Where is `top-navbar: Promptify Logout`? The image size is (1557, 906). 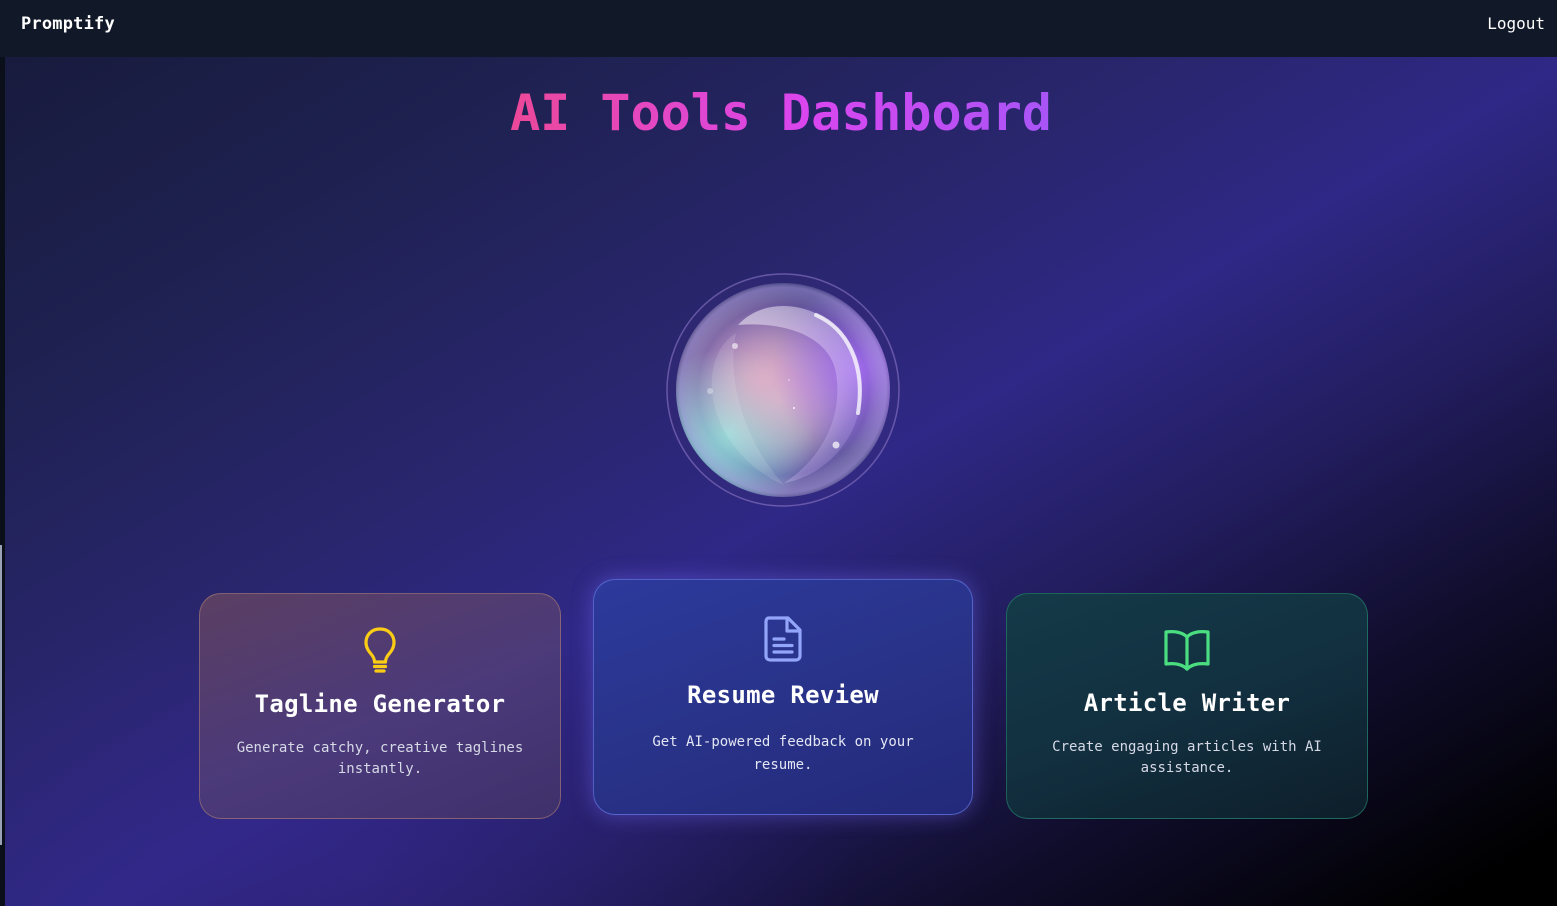
top-navbar: Promptify Logout is located at coordinates (778, 28).